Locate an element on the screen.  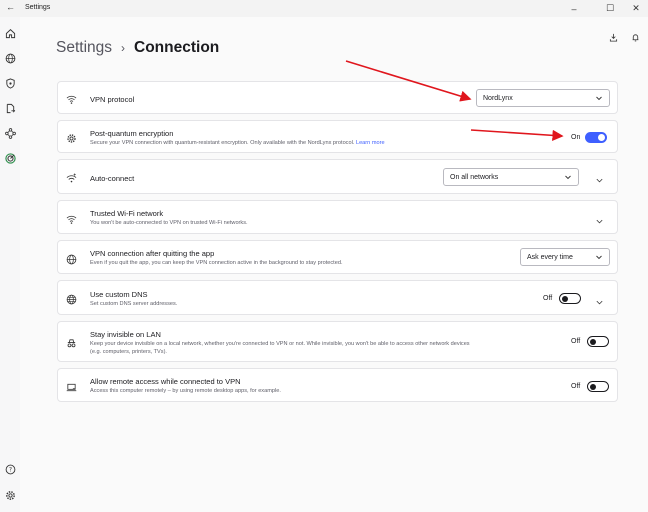
vpn-protocol-value: NordLynx is located at coordinates (498, 98).